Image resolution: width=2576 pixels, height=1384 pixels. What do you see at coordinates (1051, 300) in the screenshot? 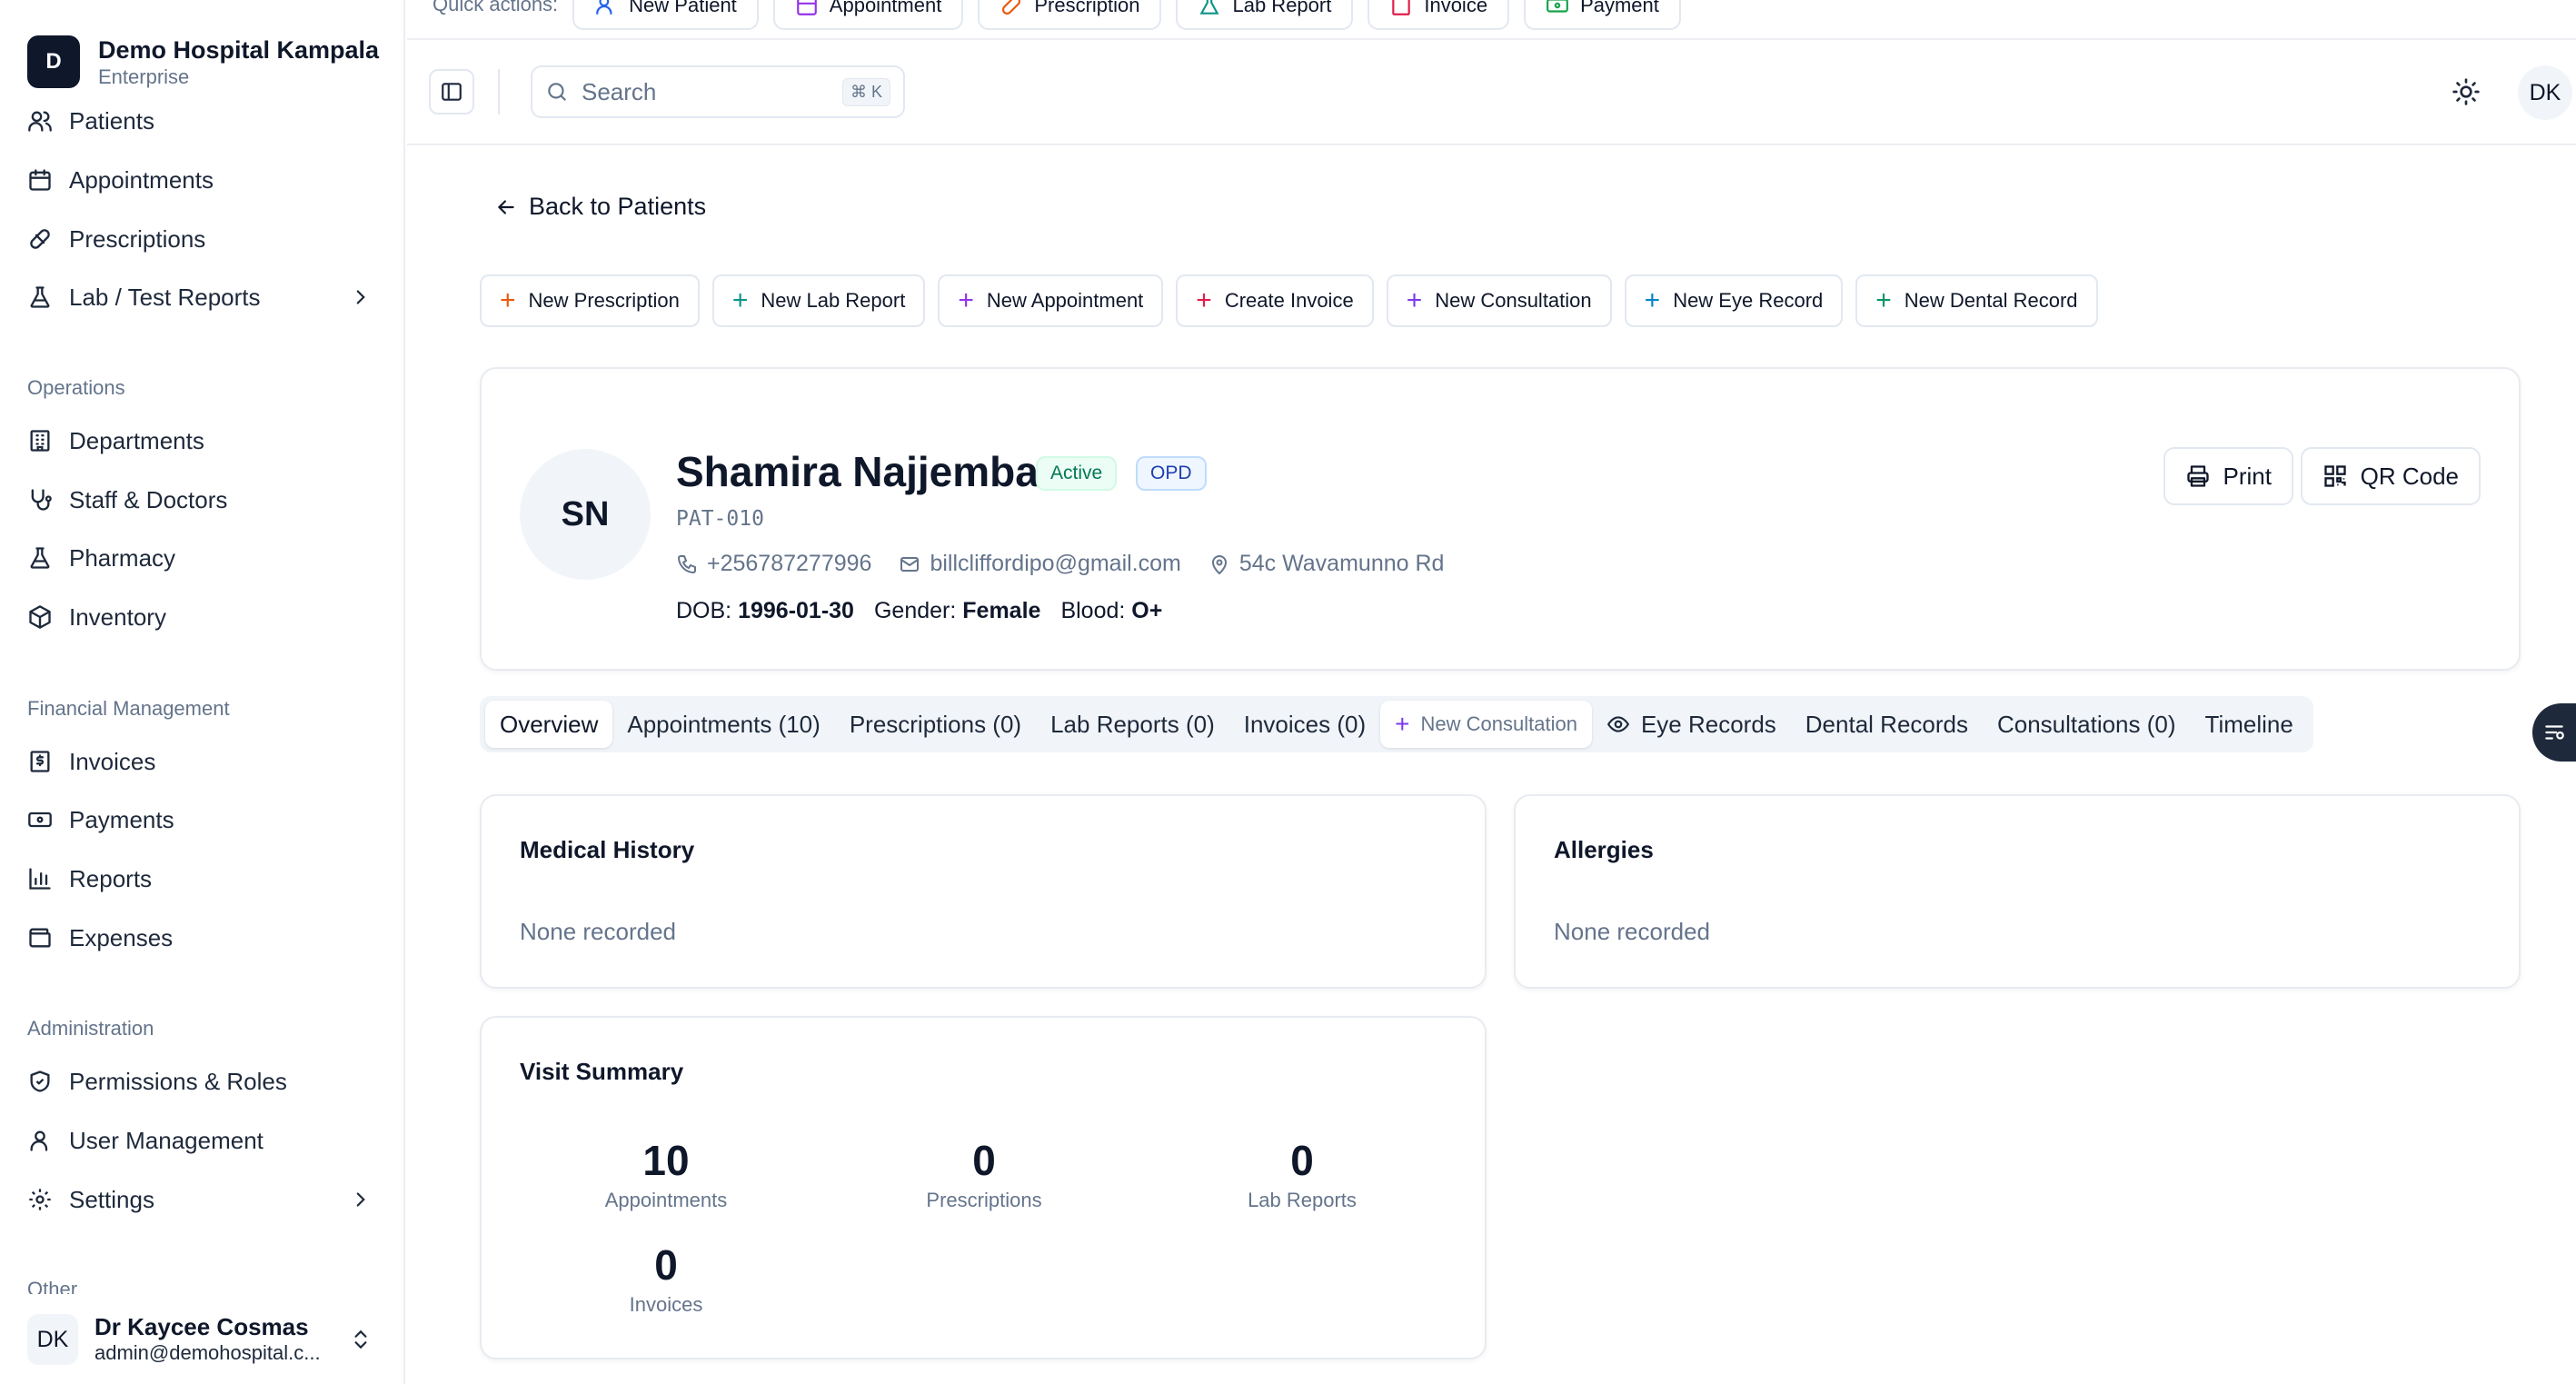
I see `new-appointment-button: + New Appointment` at bounding box center [1051, 300].